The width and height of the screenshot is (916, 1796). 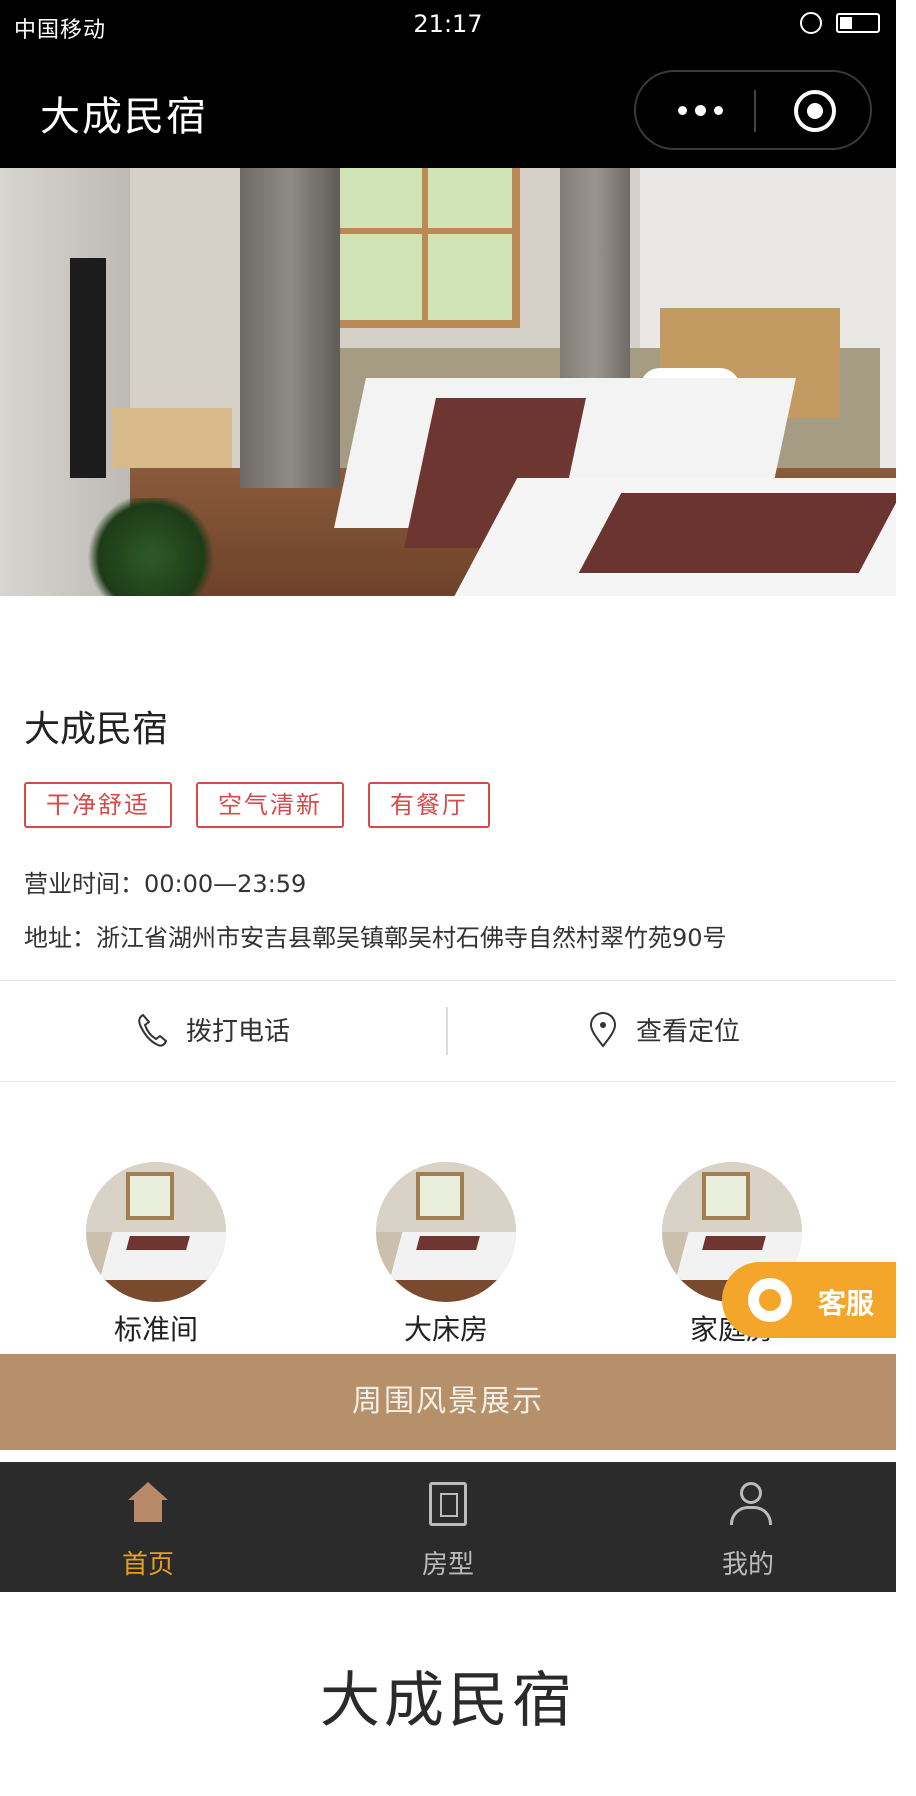 I want to click on close-miniprogram-icon, so click(x=815, y=111).